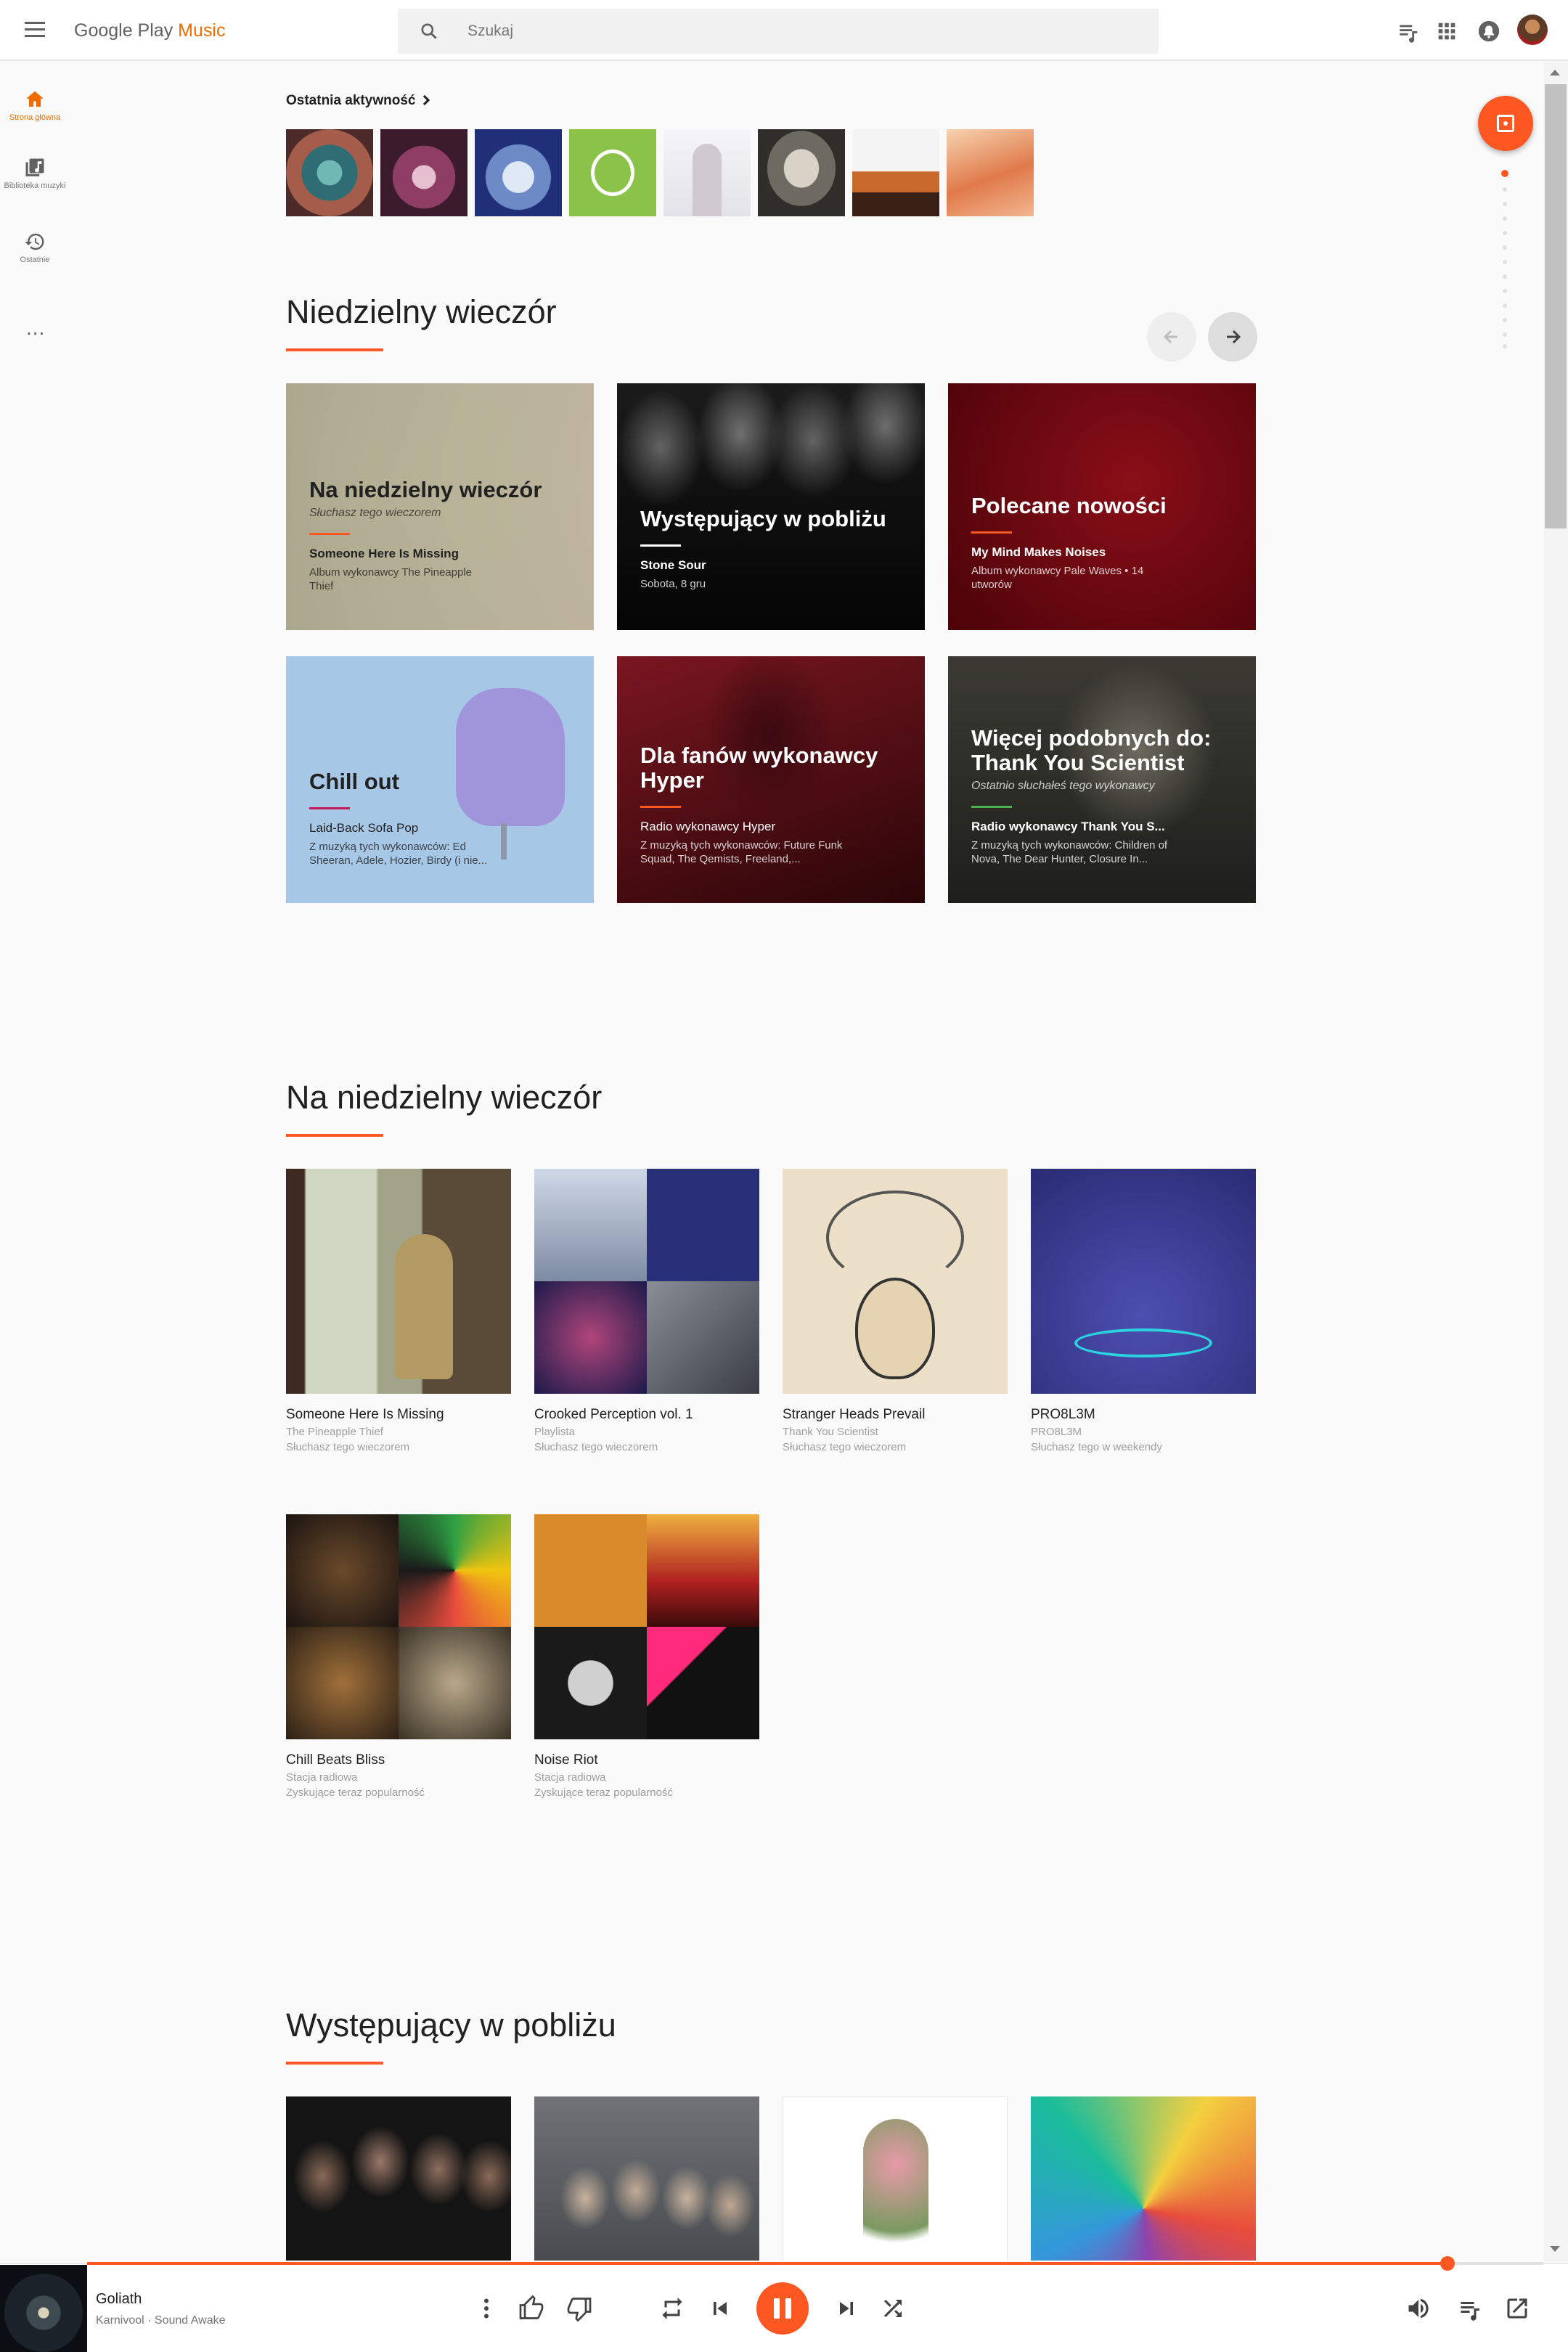 The width and height of the screenshot is (1568, 2352). I want to click on shuffle-fab-button, so click(1506, 124).